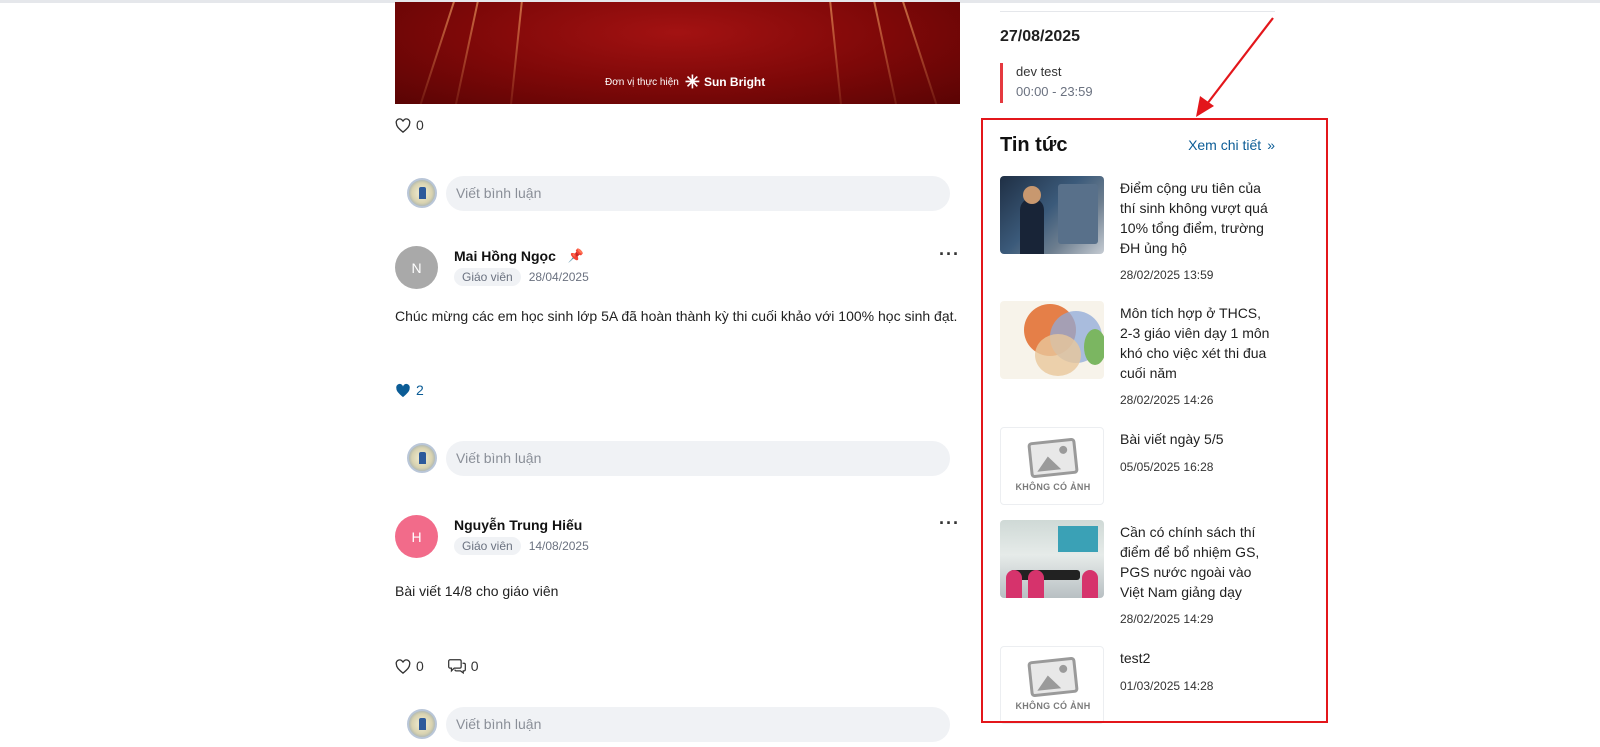 This screenshot has width=1600, height=747. I want to click on avatar: H, so click(416, 536).